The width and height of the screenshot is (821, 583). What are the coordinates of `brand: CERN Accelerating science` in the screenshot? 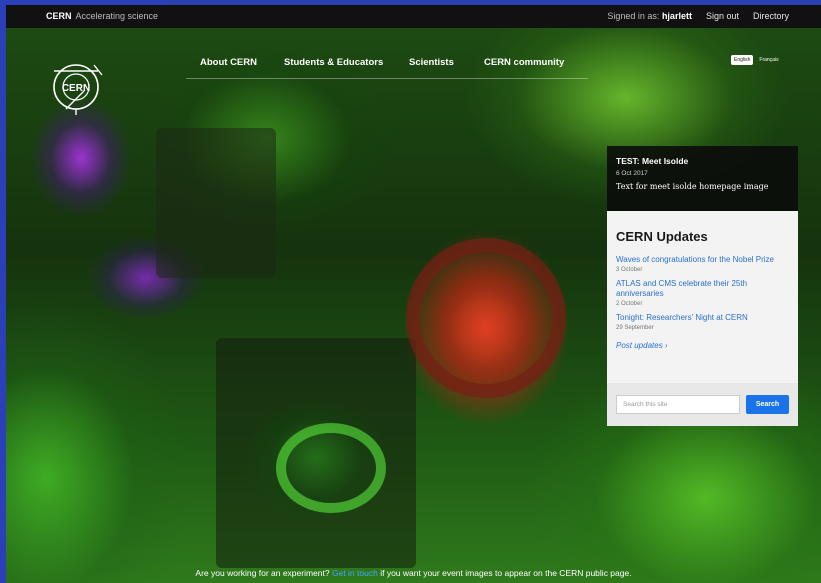 It's located at (102, 16).